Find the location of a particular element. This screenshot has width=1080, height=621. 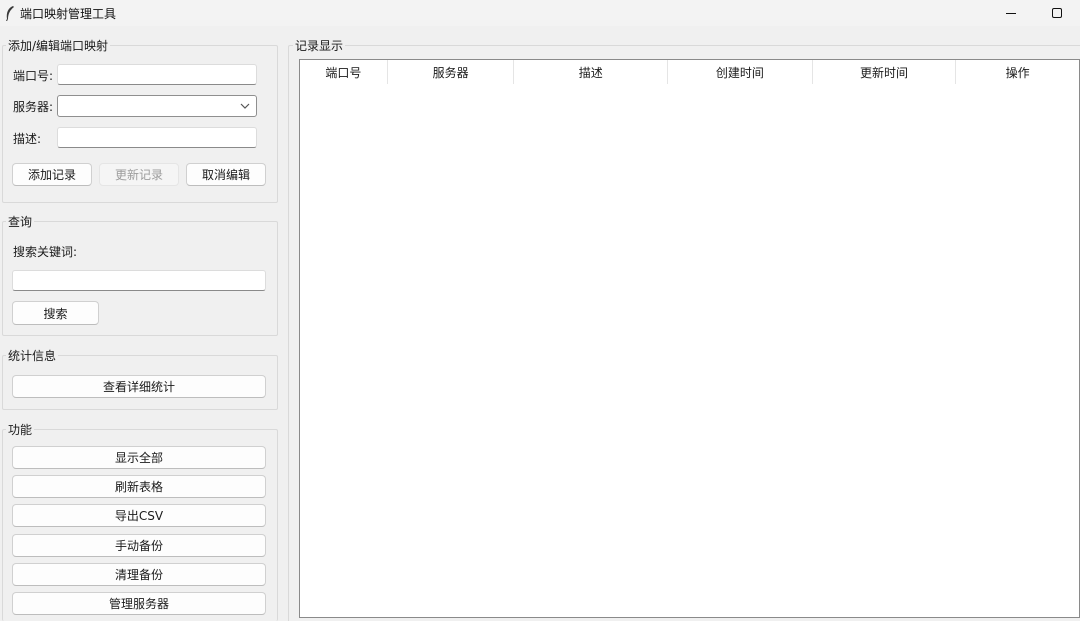

column-header-server: 服务器 is located at coordinates (451, 72).